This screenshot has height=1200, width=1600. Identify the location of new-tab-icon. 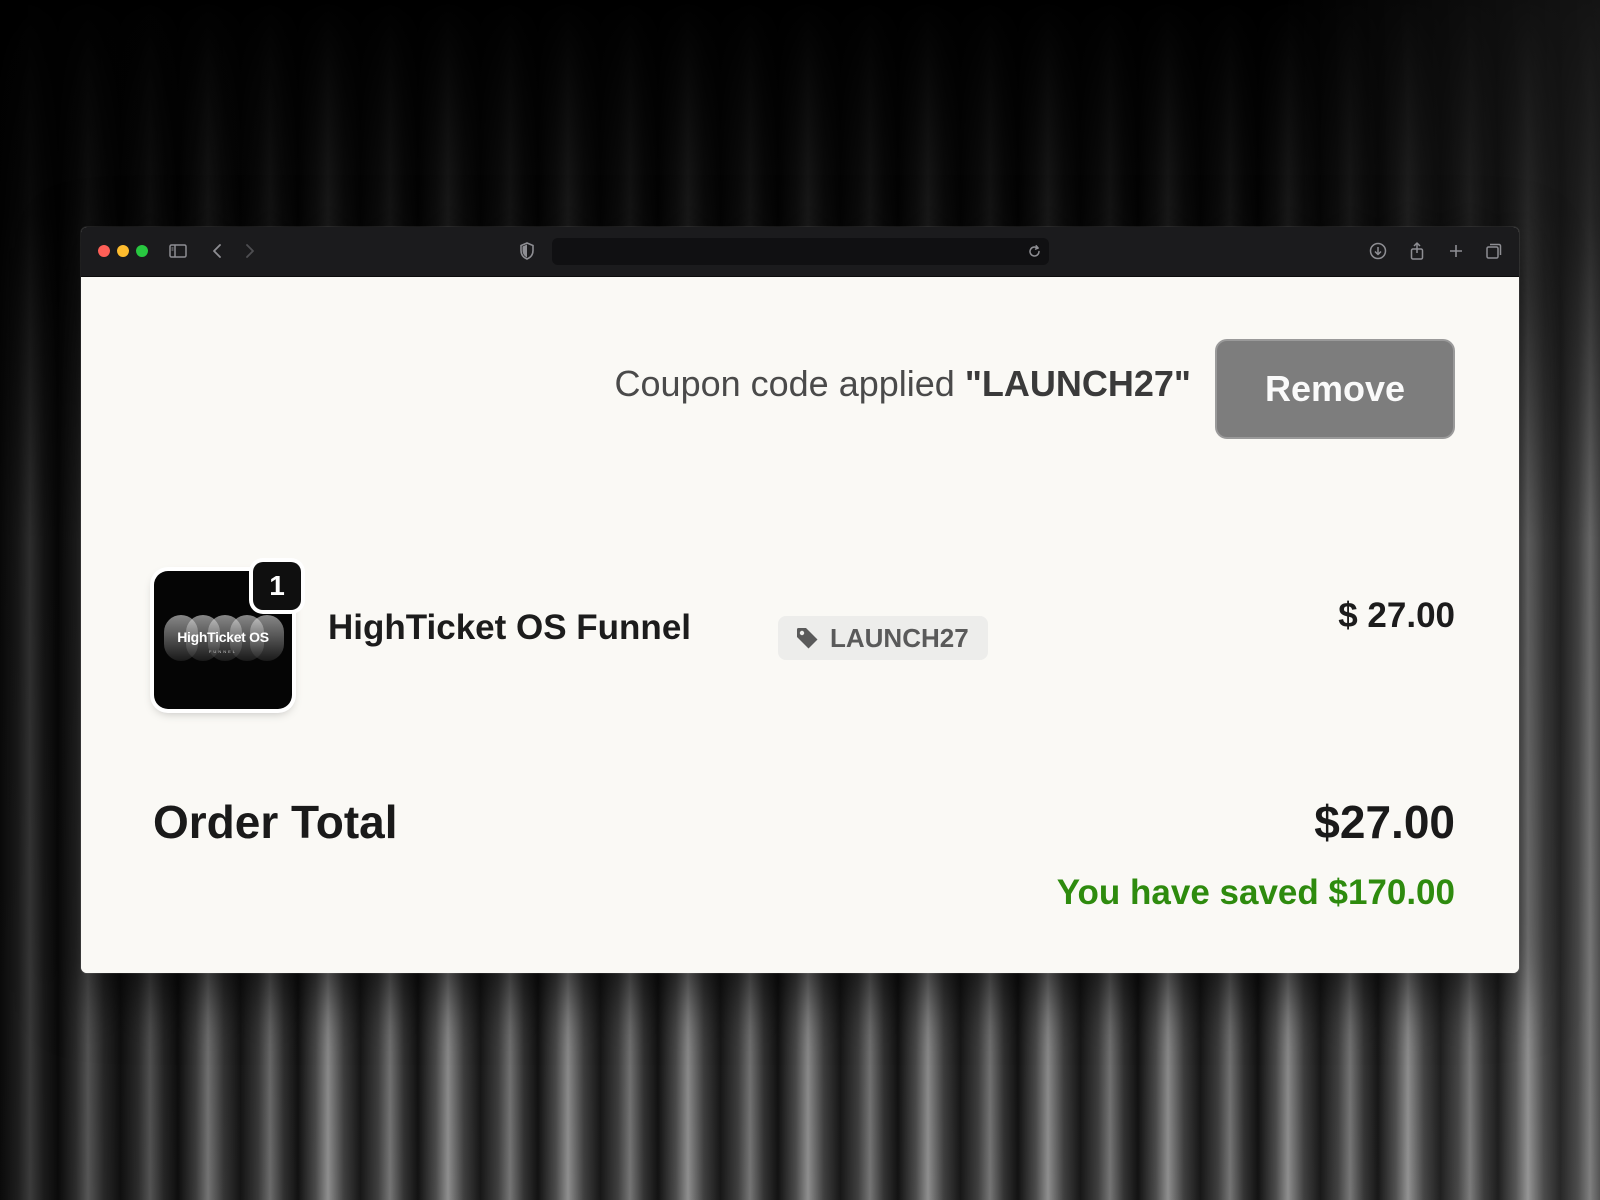
(1456, 251).